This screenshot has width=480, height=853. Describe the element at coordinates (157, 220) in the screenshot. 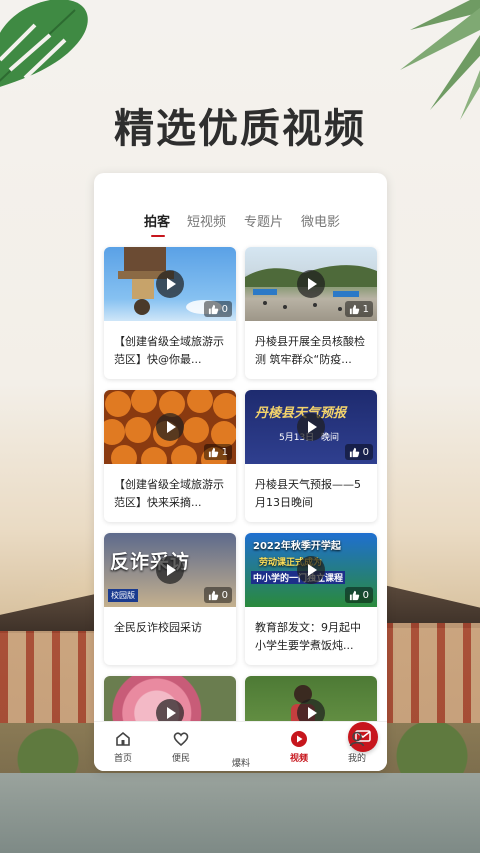

I see `tab-paike: 拍客` at that location.